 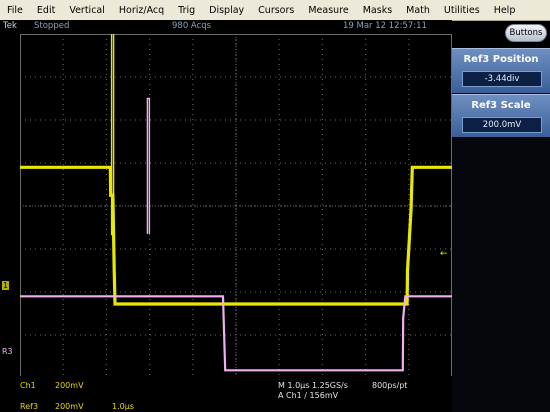 What do you see at coordinates (385, 26) in the screenshot?
I see `date-time: 19 Mar 12 12:57:11` at bounding box center [385, 26].